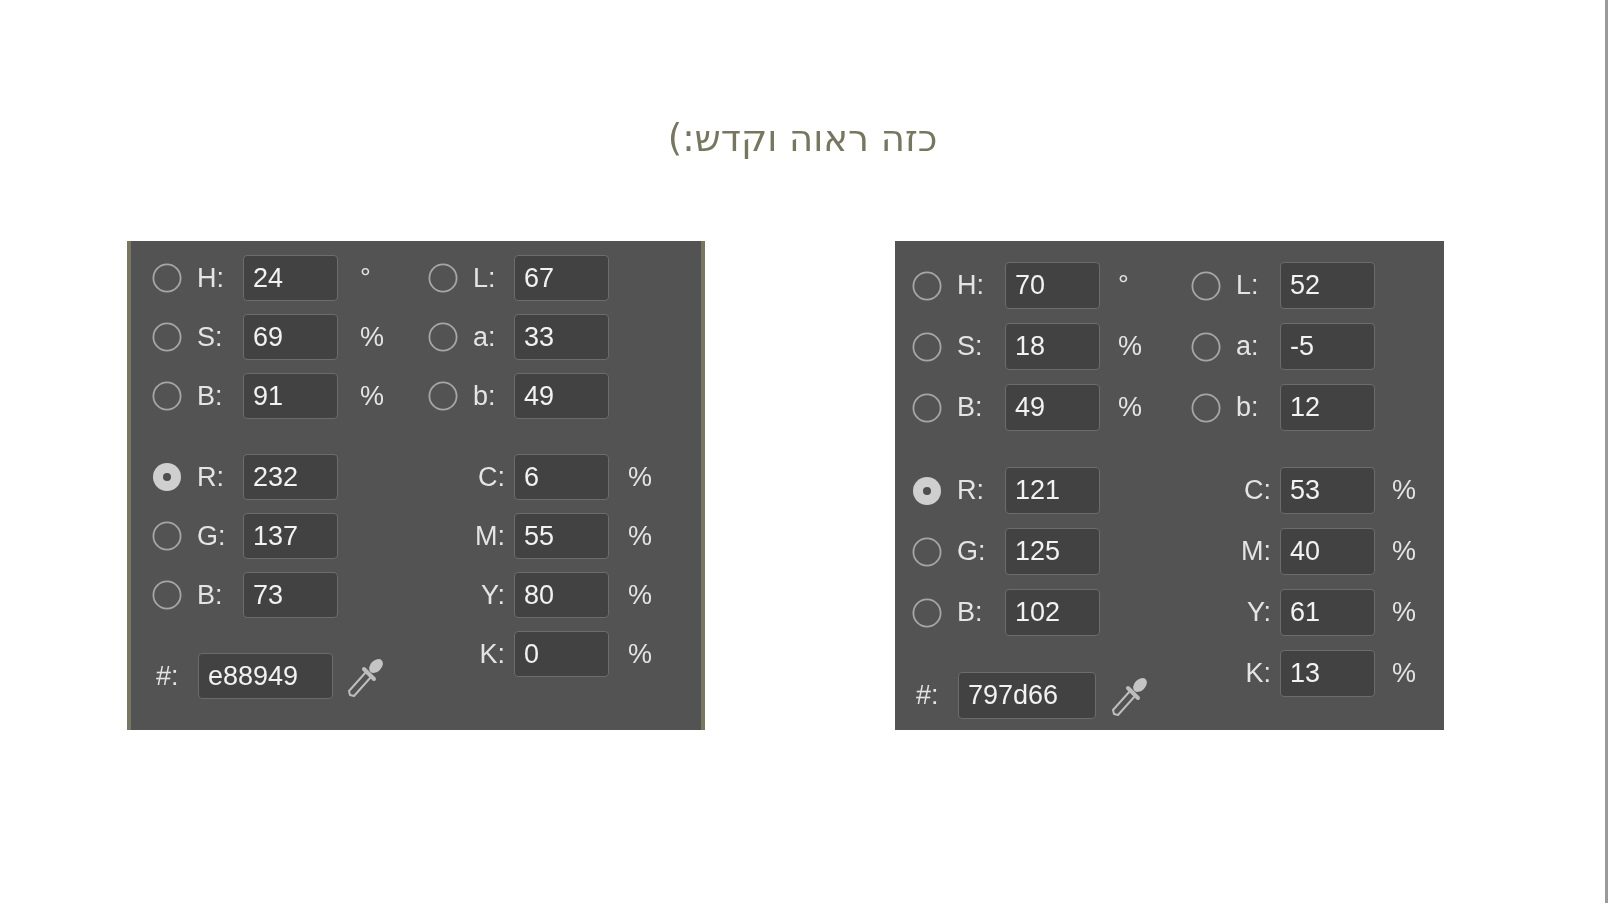 The width and height of the screenshot is (1609, 903). What do you see at coordinates (290, 477) in the screenshot?
I see `value-field: 232` at bounding box center [290, 477].